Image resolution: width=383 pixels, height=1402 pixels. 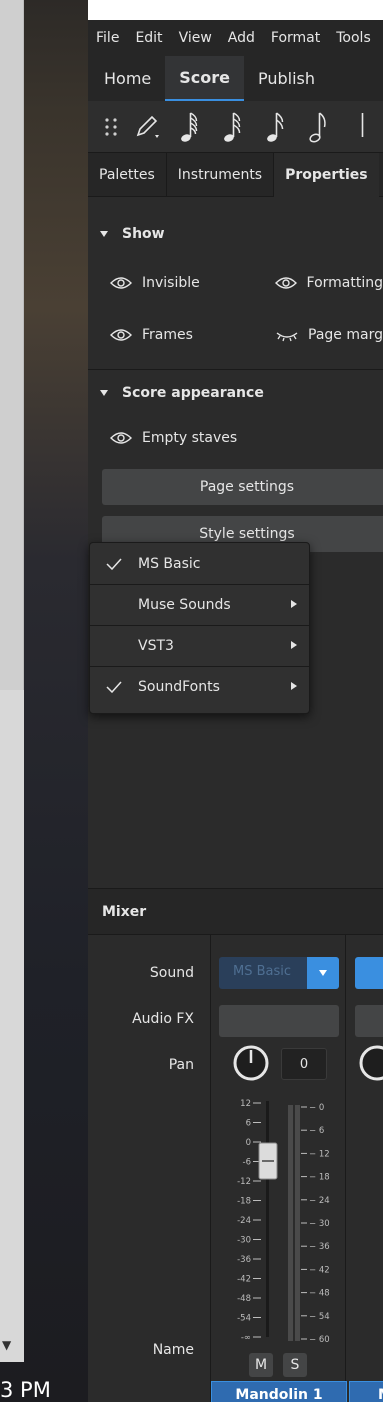 I want to click on menu-item-label: VST3, so click(x=156, y=646).